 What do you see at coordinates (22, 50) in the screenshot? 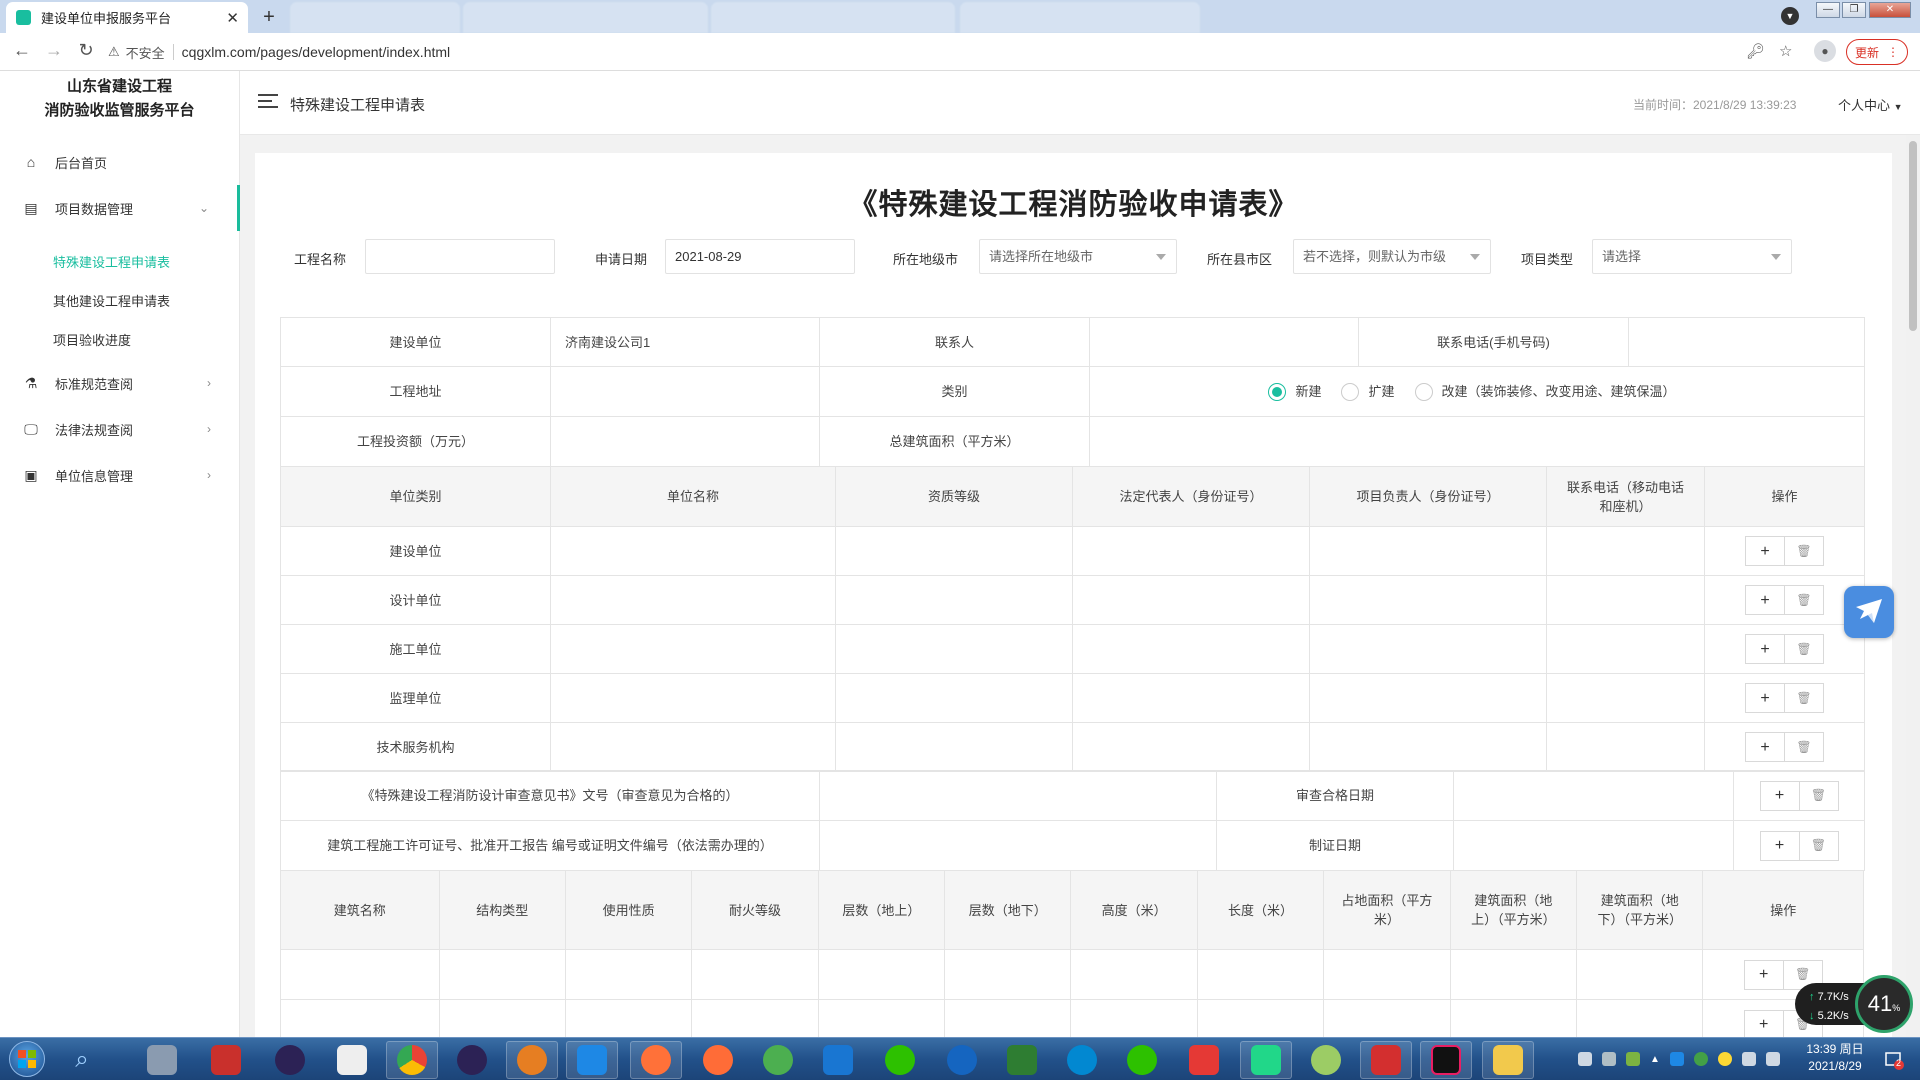
I see `back-icon: ←` at bounding box center [22, 50].